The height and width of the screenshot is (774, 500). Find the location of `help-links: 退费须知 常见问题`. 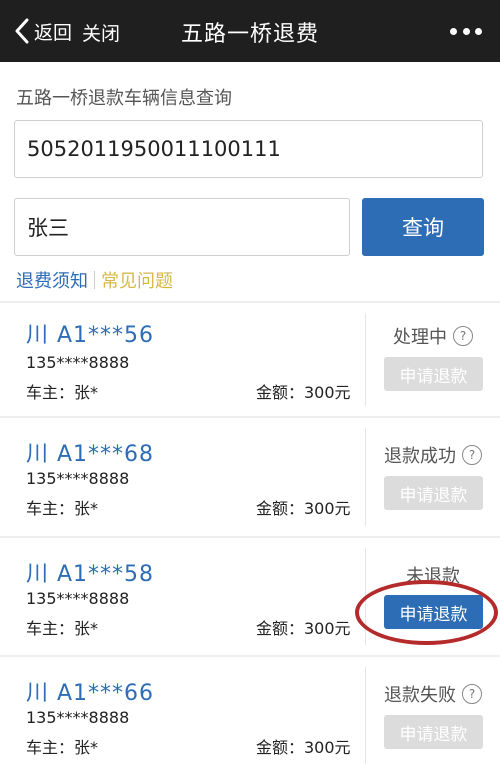

help-links: 退费须知 常见问题 is located at coordinates (94, 280).